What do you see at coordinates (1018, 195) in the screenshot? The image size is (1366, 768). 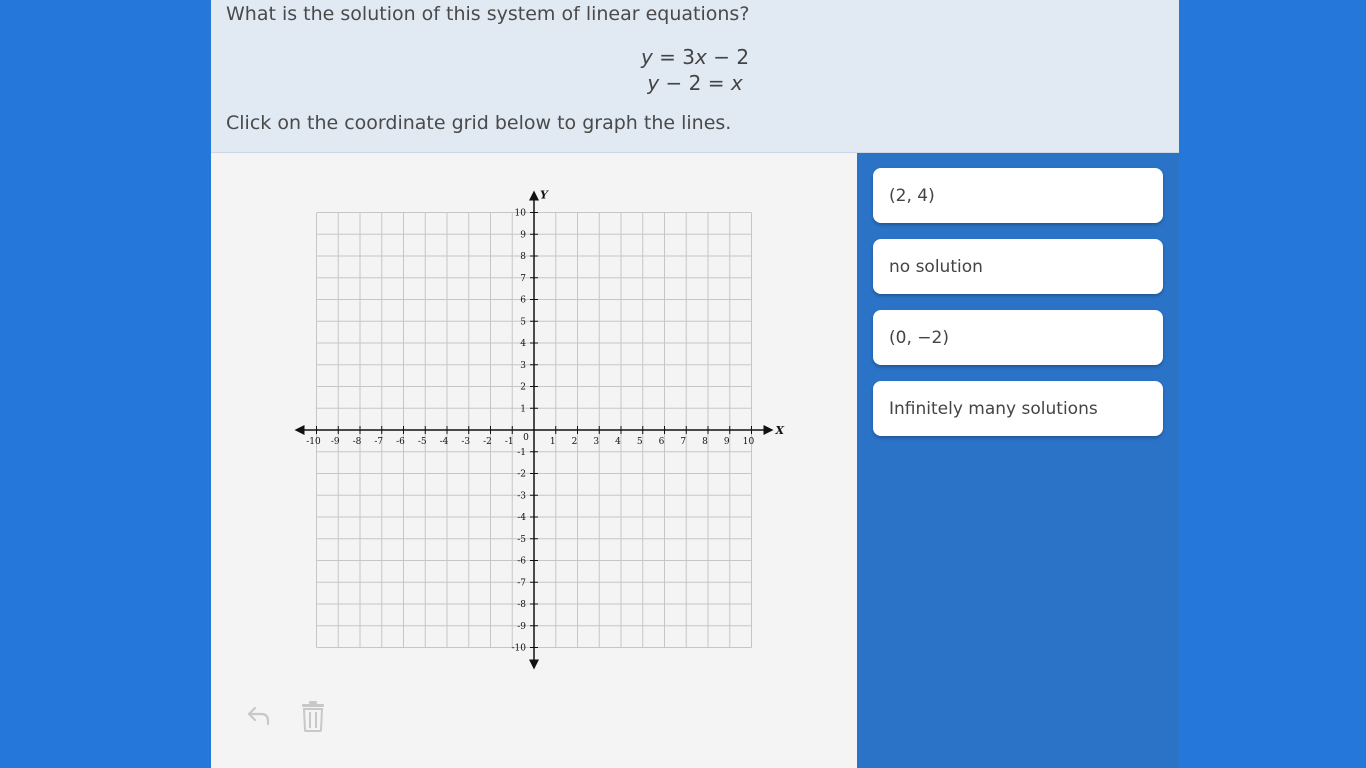 I see `choice-2-4: (2, 4)` at bounding box center [1018, 195].